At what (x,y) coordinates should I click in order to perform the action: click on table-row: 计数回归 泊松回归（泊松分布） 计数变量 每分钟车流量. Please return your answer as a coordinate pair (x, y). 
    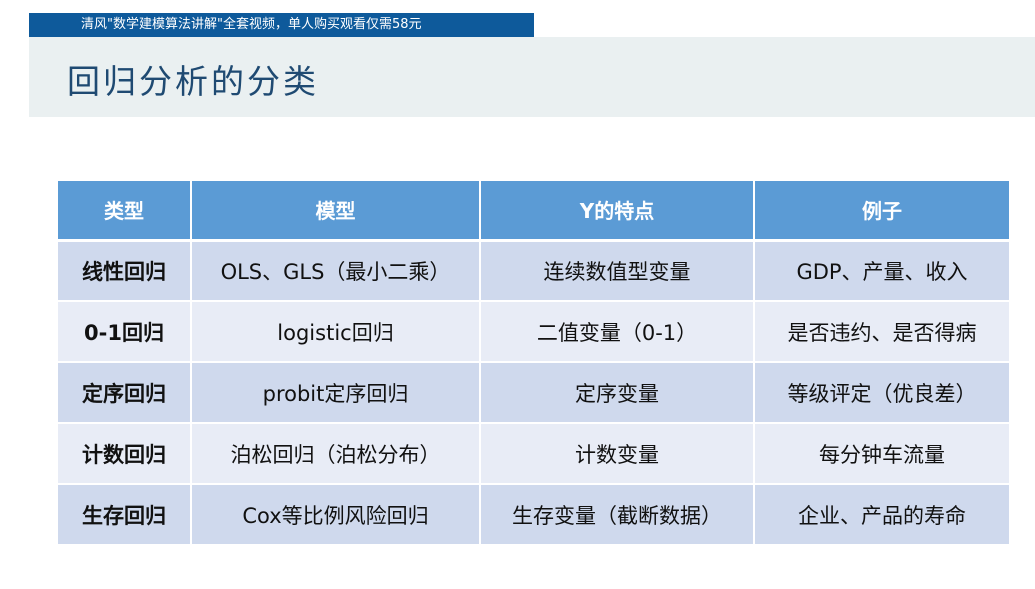
    Looking at the image, I should click on (533, 454).